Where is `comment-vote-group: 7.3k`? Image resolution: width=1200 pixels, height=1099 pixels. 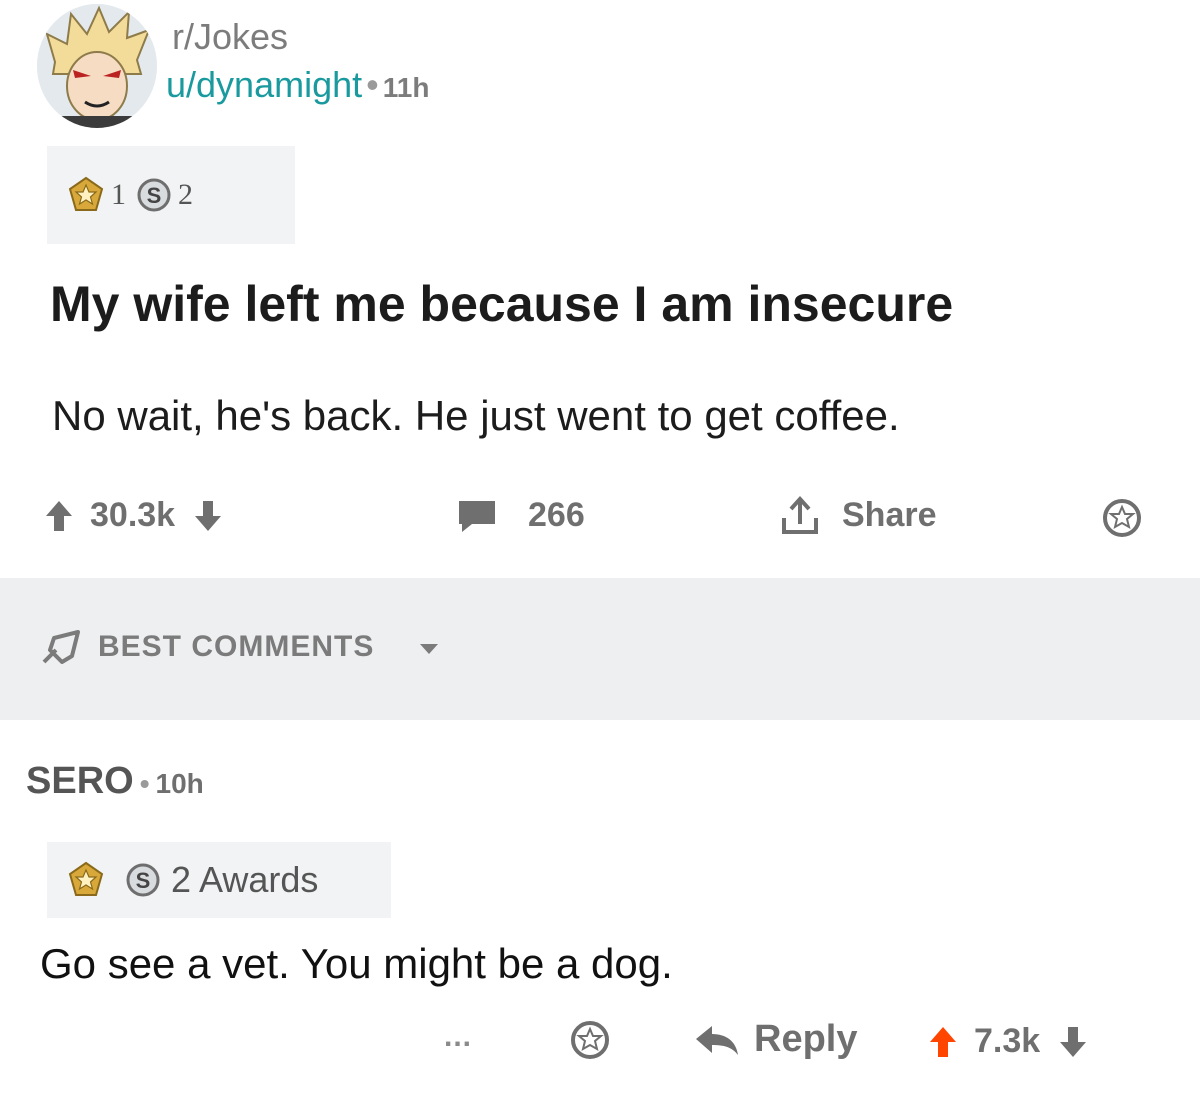 comment-vote-group: 7.3k is located at coordinates (1008, 1041).